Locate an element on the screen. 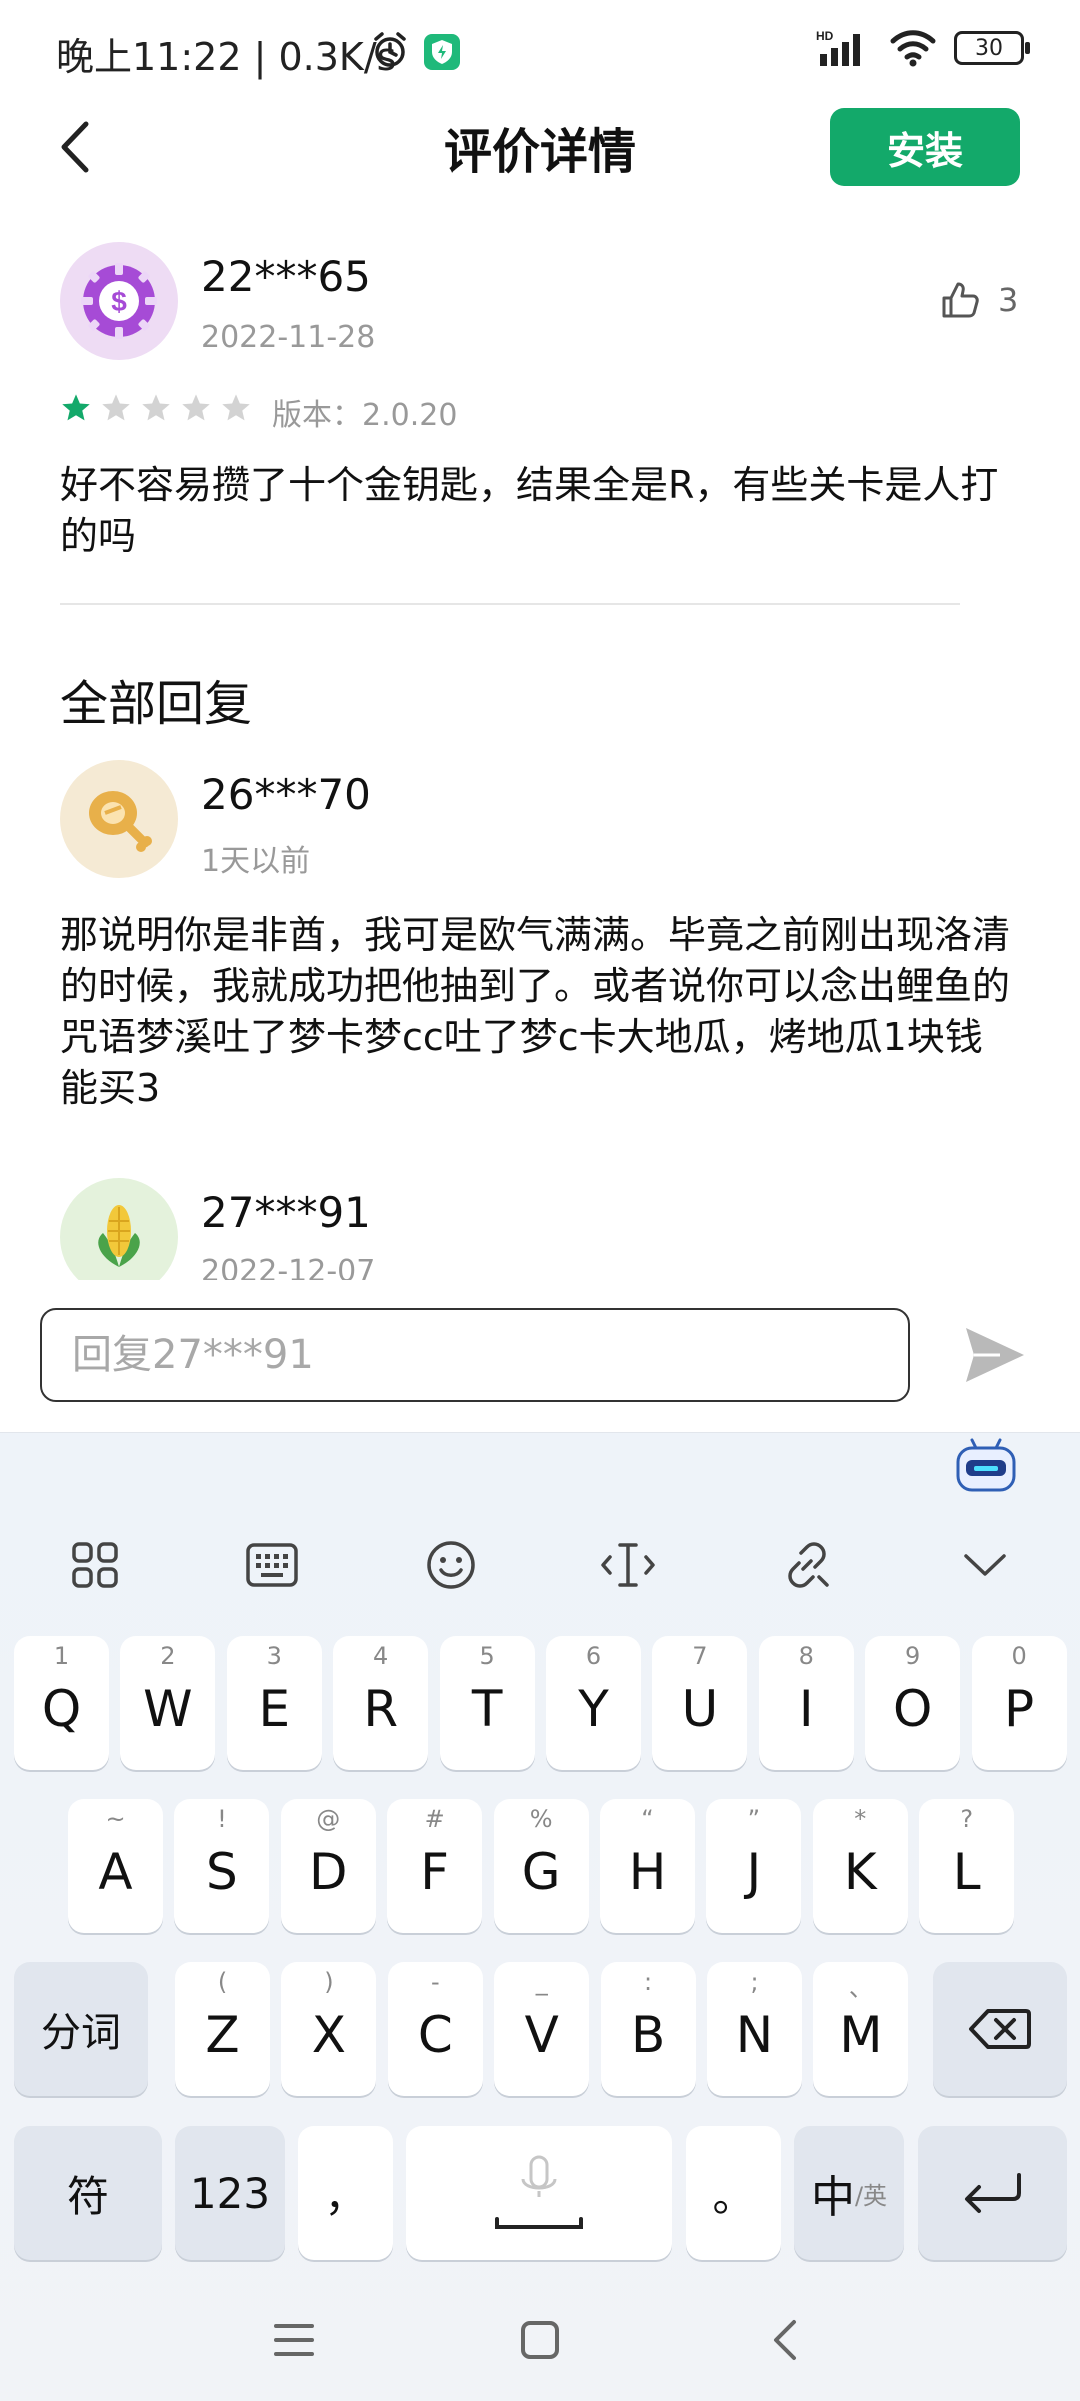  key-d: @ D is located at coordinates (328, 1866).